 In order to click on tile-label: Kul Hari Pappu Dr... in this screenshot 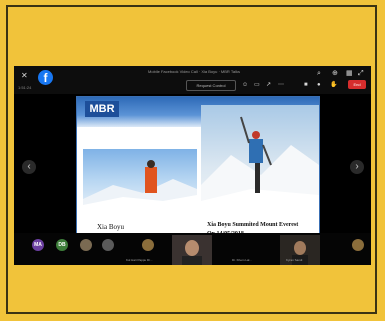, I will do `click(139, 260)`.